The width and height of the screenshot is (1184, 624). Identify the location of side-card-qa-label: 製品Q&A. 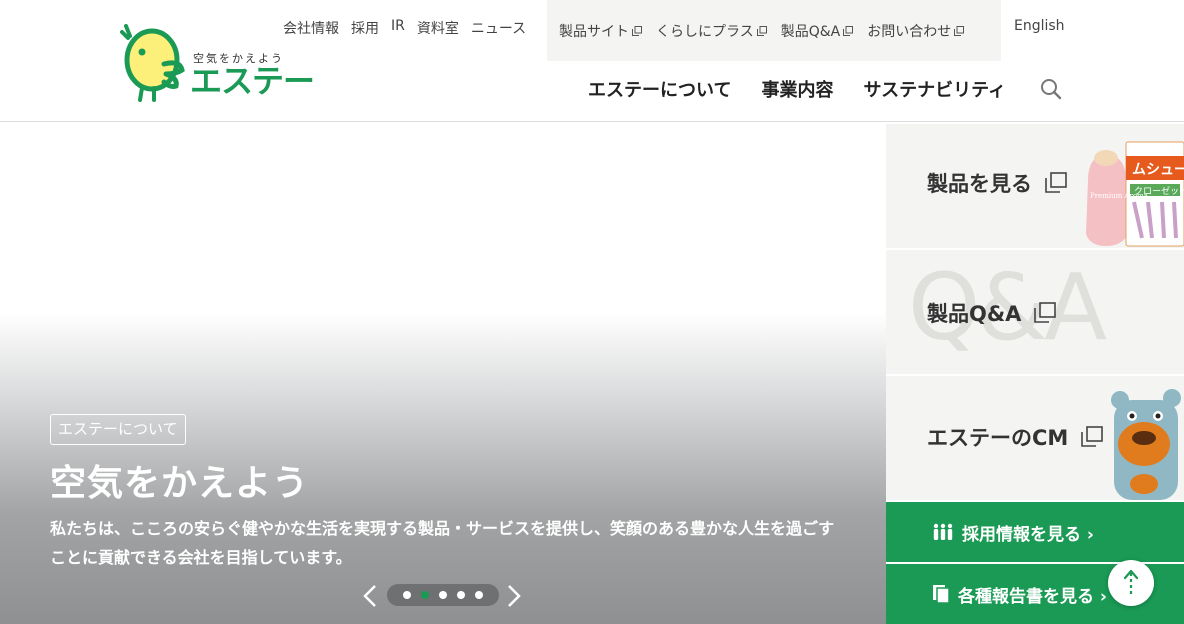
(992, 313).